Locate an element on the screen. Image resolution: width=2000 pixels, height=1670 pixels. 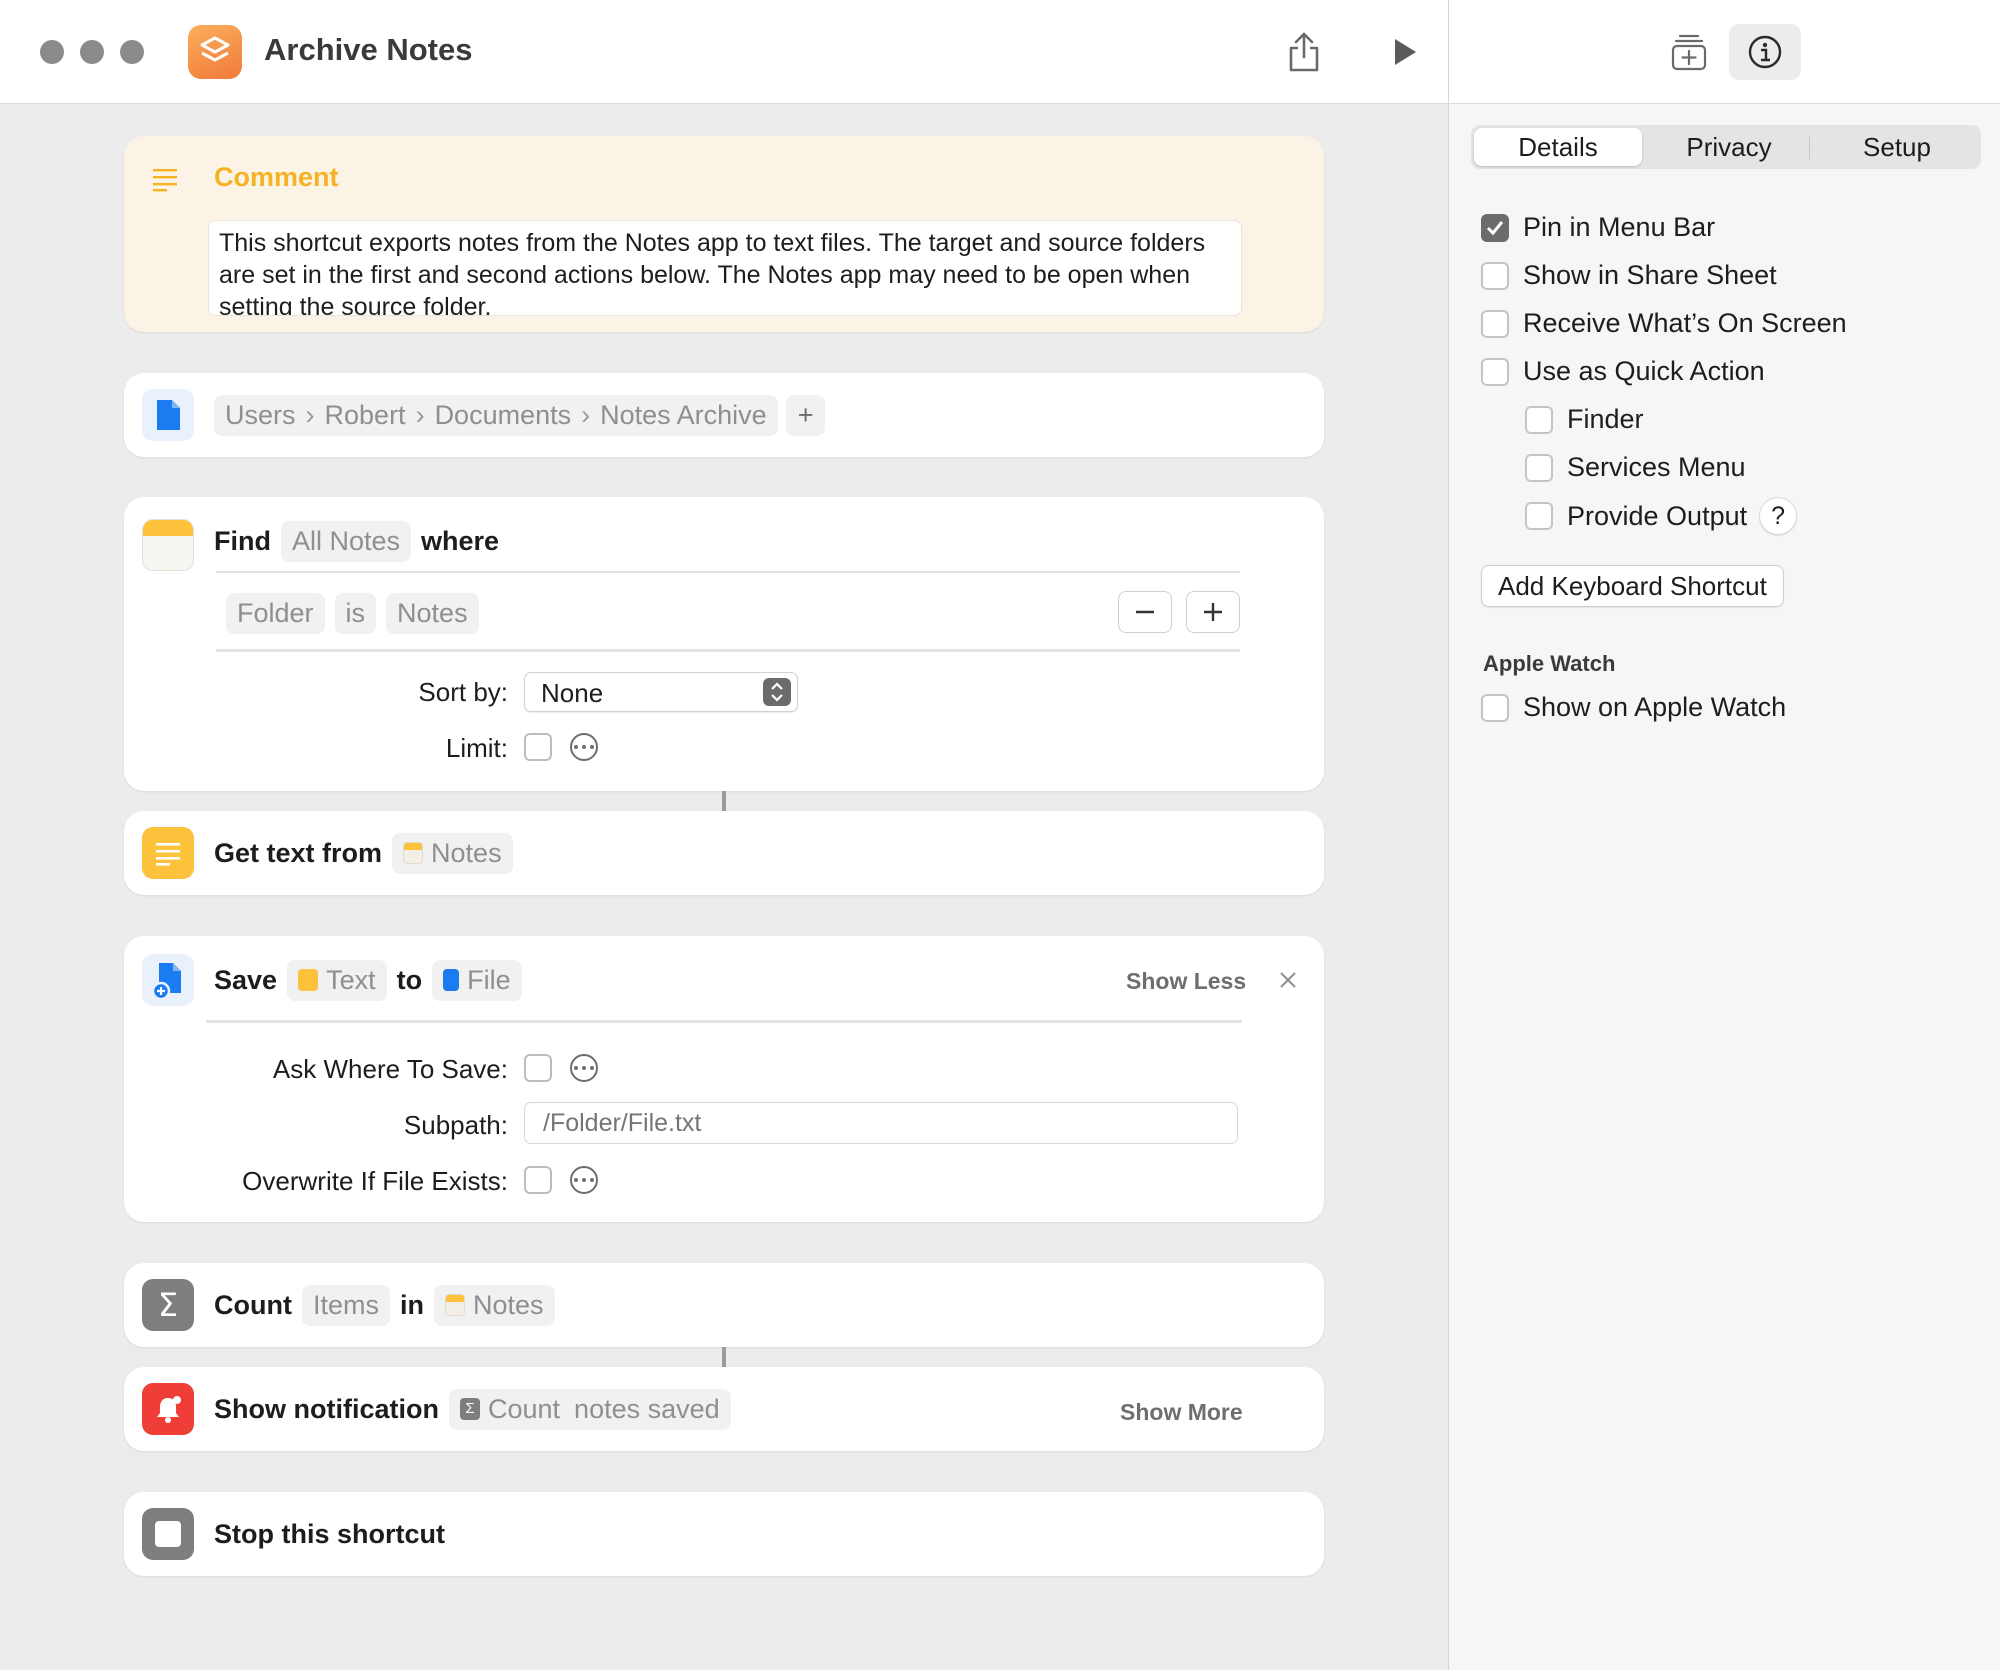
find-target-token: All Notes is located at coordinates (346, 541).